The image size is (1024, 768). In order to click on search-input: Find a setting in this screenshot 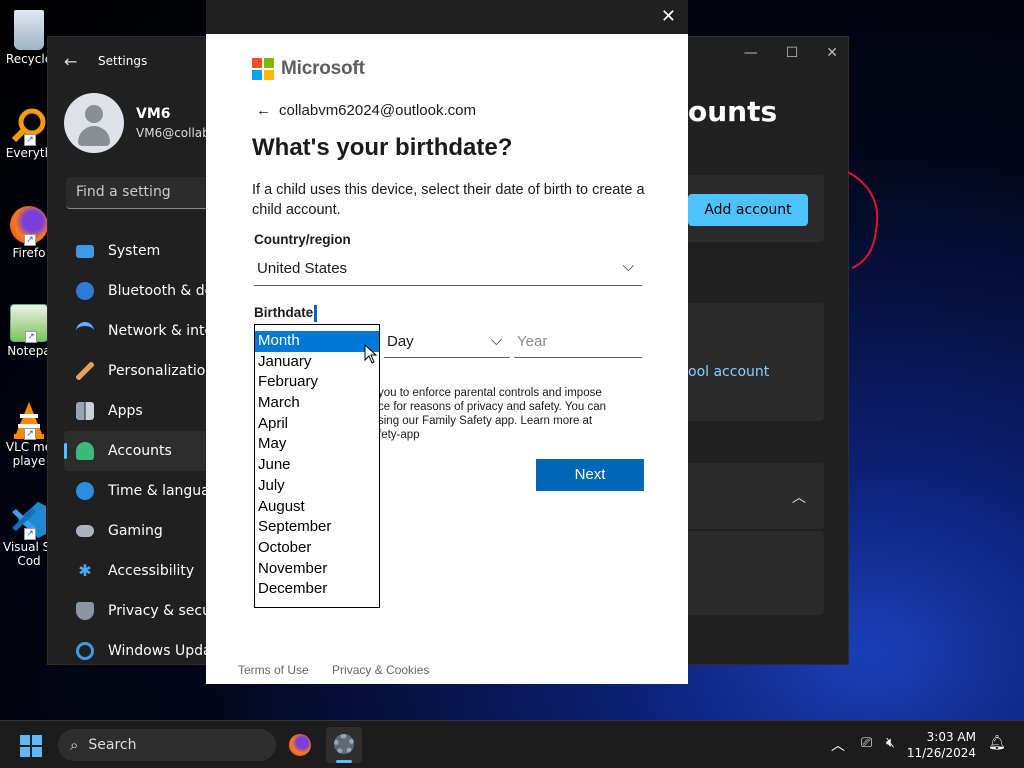, I will do `click(146, 193)`.